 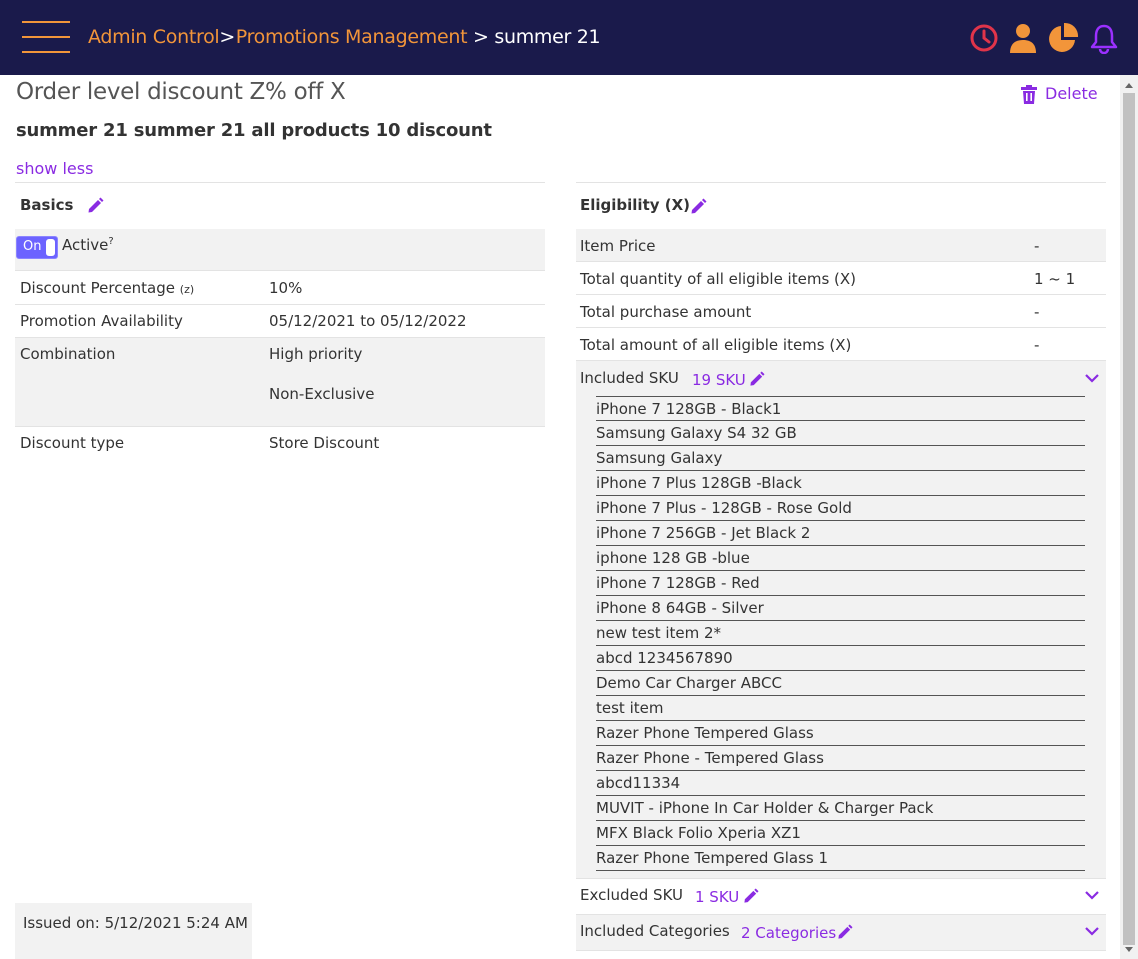 I want to click on breadcrumb-admin-control: Admin Control, so click(x=154, y=37).